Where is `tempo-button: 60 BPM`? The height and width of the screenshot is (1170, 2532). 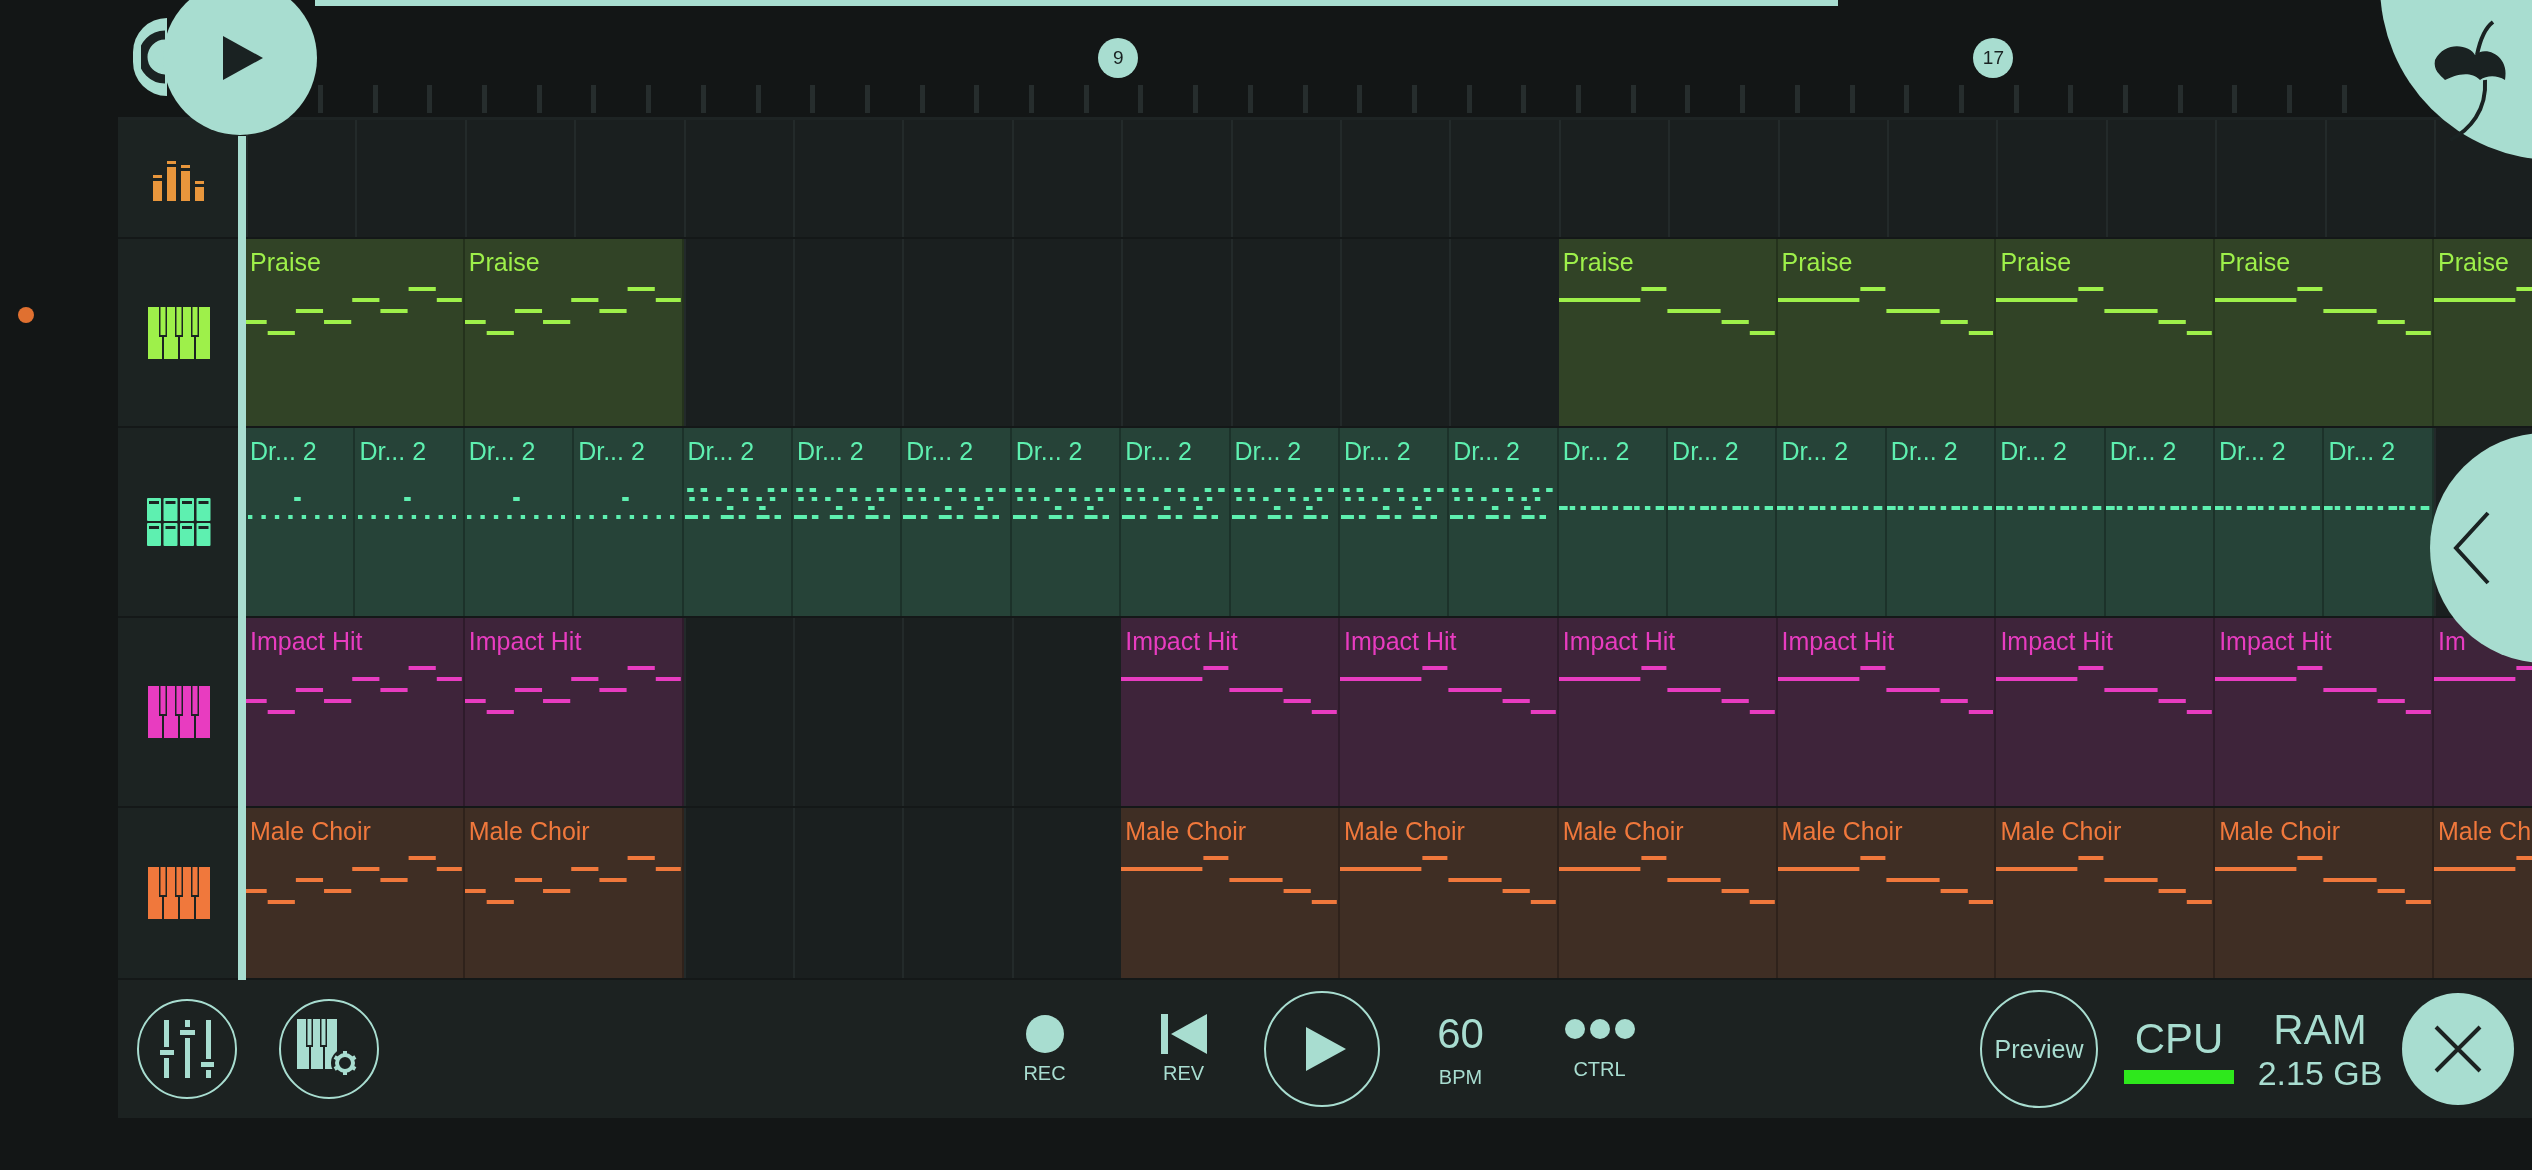
tempo-button: 60 BPM is located at coordinates (1460, 1049).